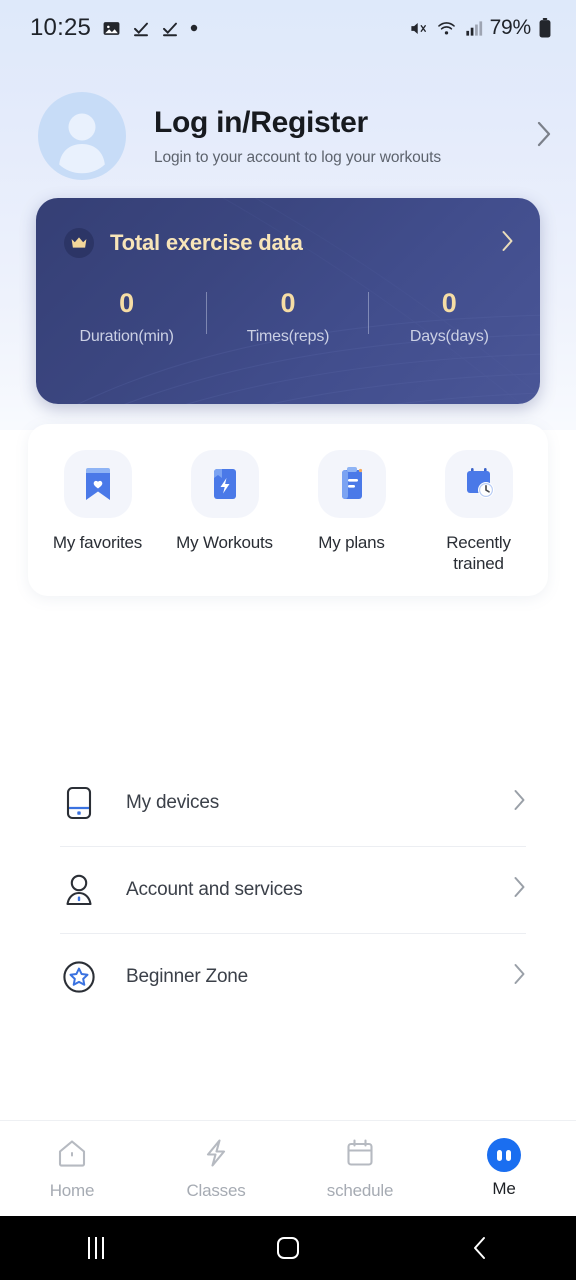 This screenshot has height=1280, width=576. Describe the element at coordinates (480, 1248) in the screenshot. I see `back-icon` at that location.